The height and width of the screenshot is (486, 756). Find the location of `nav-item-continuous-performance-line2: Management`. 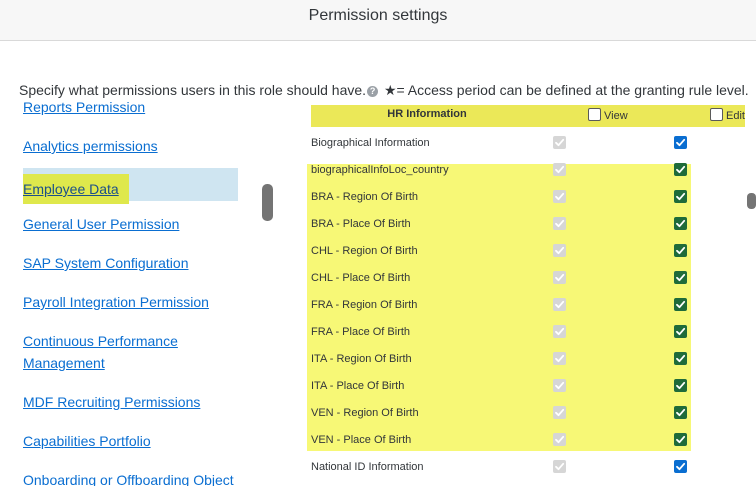

nav-item-continuous-performance-line2: Management is located at coordinates (64, 363).